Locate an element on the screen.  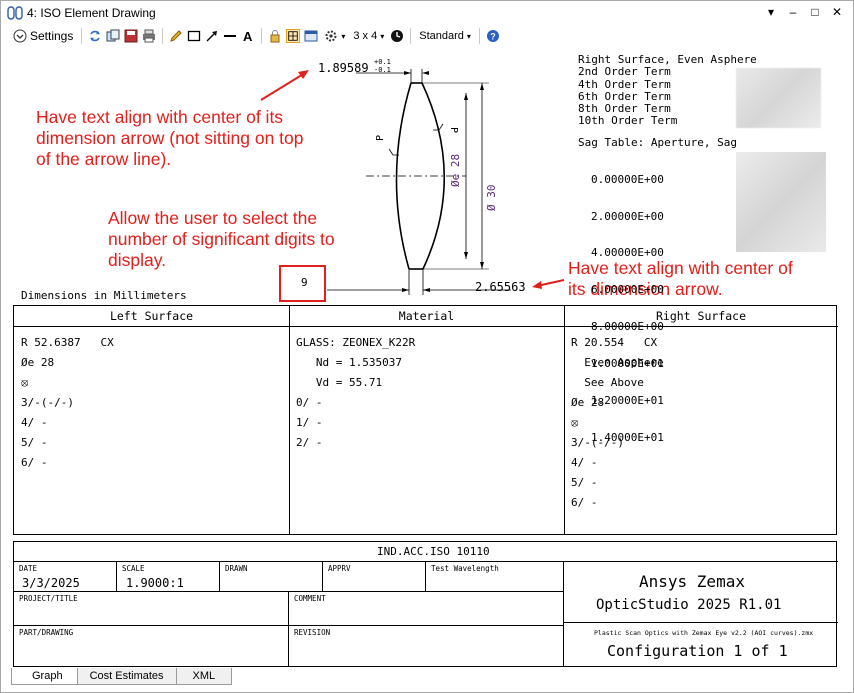
gear-menu: ▾ is located at coordinates (334, 36).